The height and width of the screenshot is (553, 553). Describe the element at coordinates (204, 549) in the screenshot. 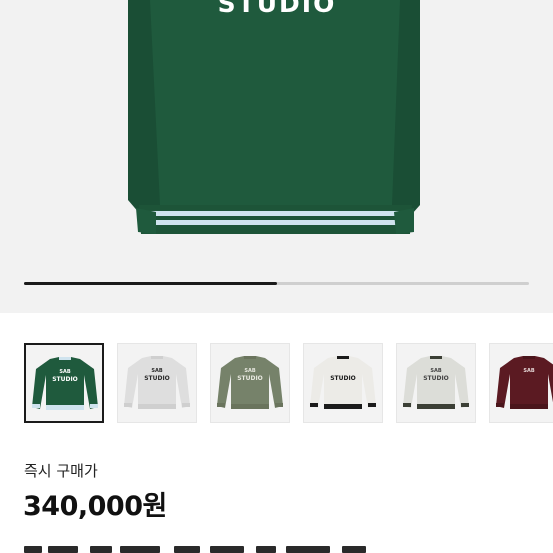

I see `cut-off-text-line` at that location.